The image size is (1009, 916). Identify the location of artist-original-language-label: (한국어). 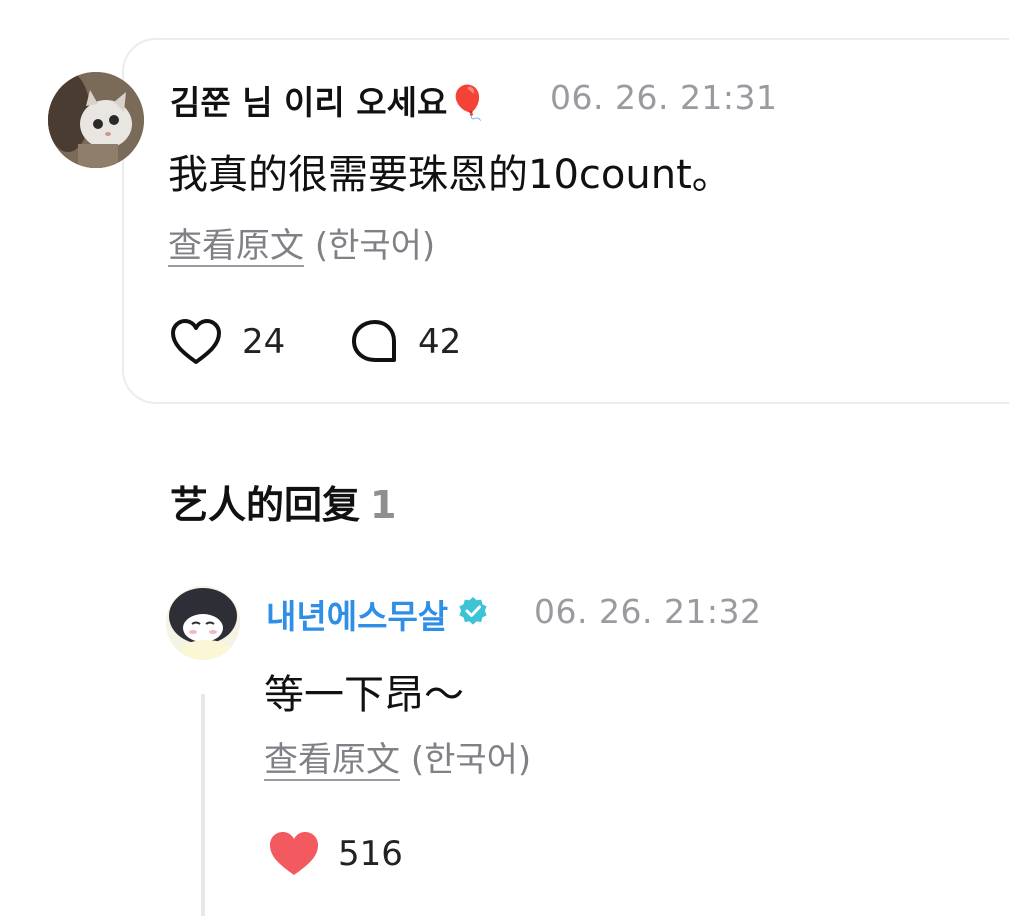
(471, 760).